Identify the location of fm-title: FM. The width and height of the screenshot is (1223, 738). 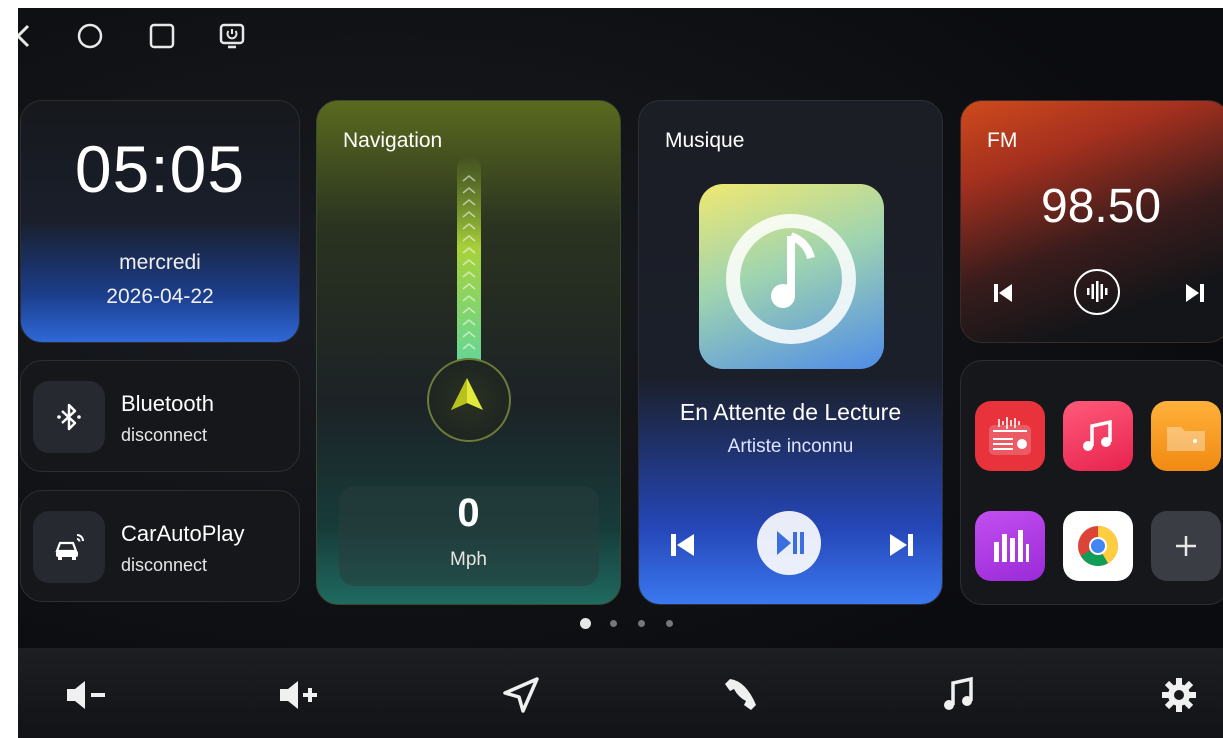
(1002, 140).